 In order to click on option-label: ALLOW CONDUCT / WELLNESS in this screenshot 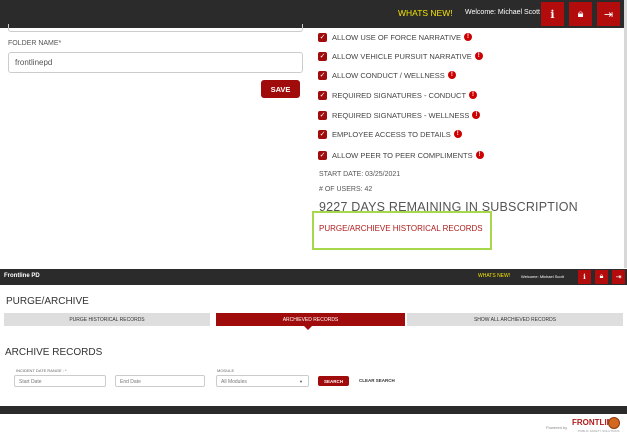, I will do `click(388, 75)`.